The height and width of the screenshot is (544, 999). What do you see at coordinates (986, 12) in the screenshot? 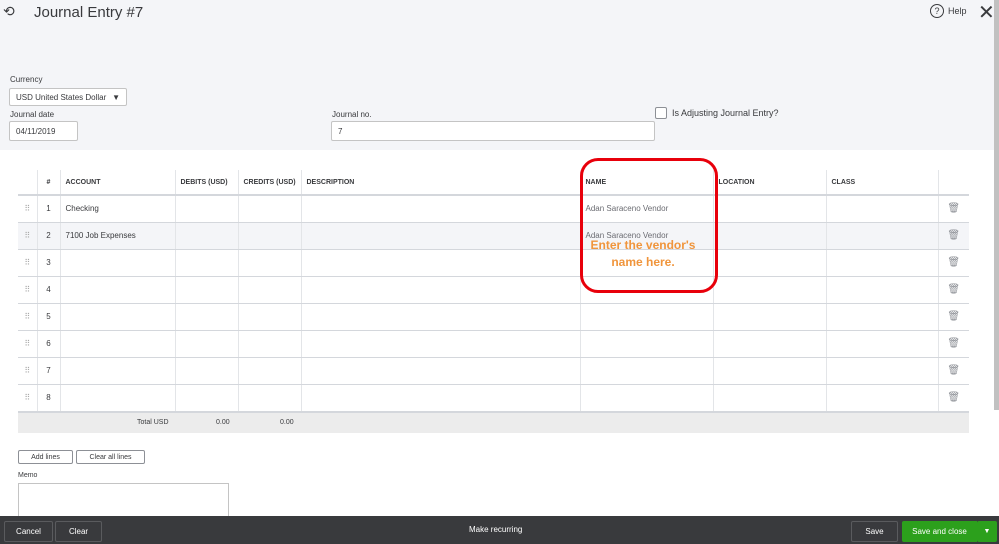
I see `close-icon: ✕` at bounding box center [986, 12].